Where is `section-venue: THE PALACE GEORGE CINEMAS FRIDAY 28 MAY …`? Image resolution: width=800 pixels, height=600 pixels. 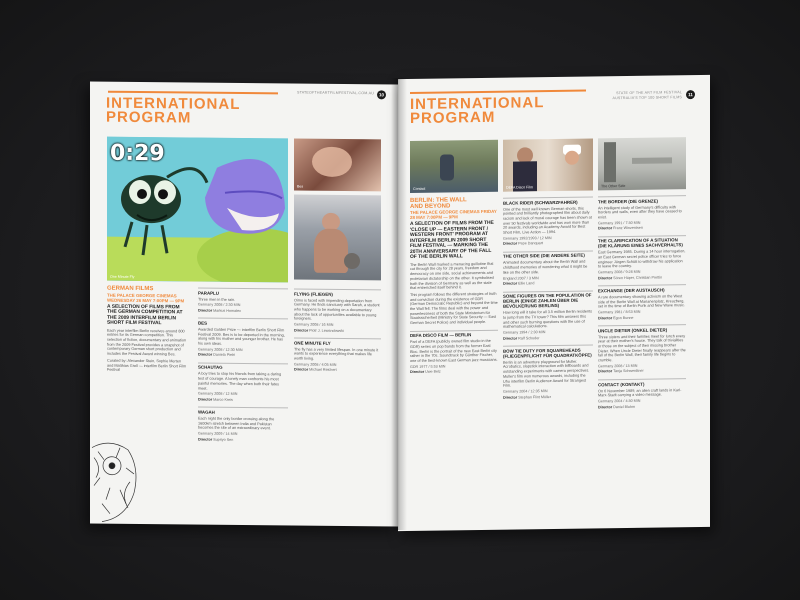 section-venue: THE PALACE GEORGE CINEMAS FRIDAY 28 MAY … is located at coordinates (453, 214).